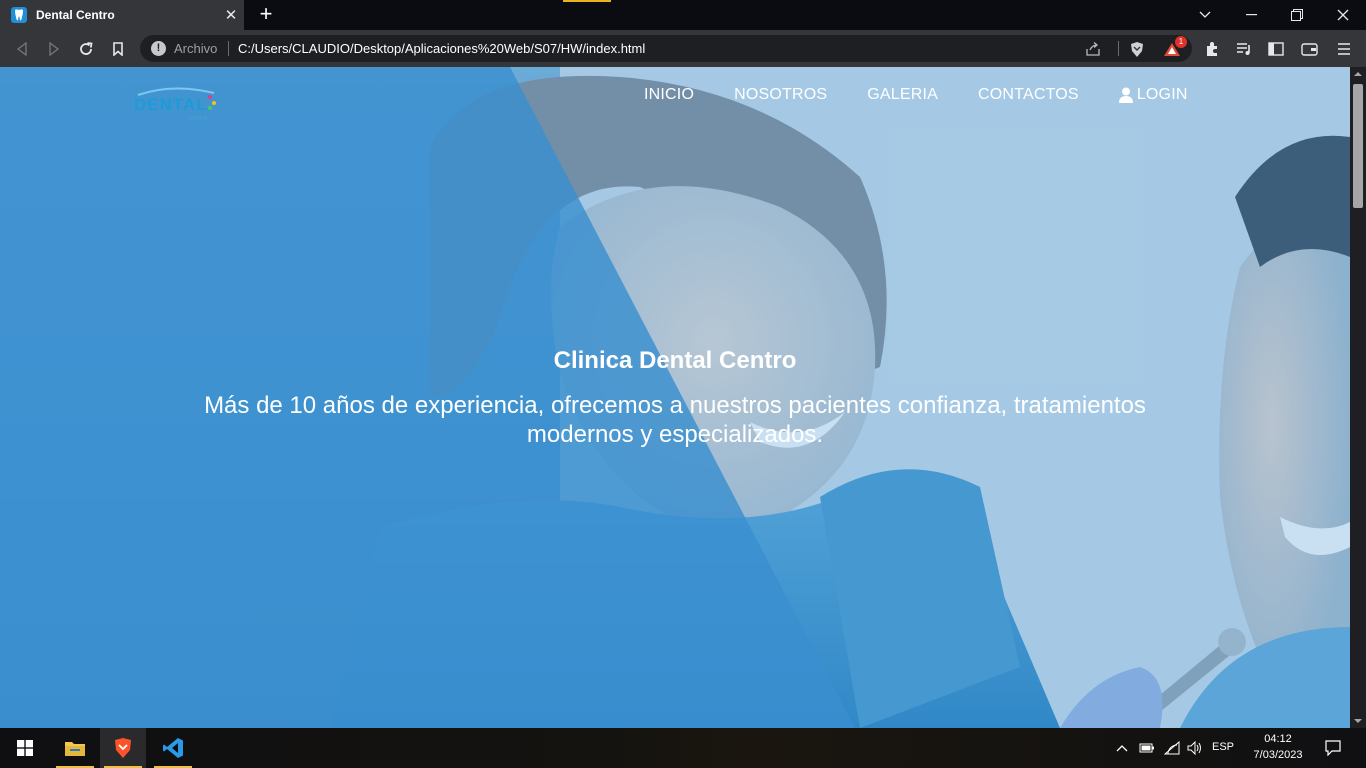 The image size is (1366, 768). I want to click on file-explorer-button, so click(75, 748).